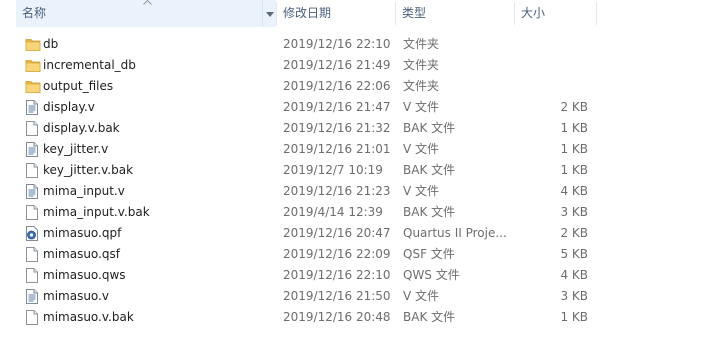  Describe the element at coordinates (555, 13) in the screenshot. I see `column-header-size: 大小` at that location.